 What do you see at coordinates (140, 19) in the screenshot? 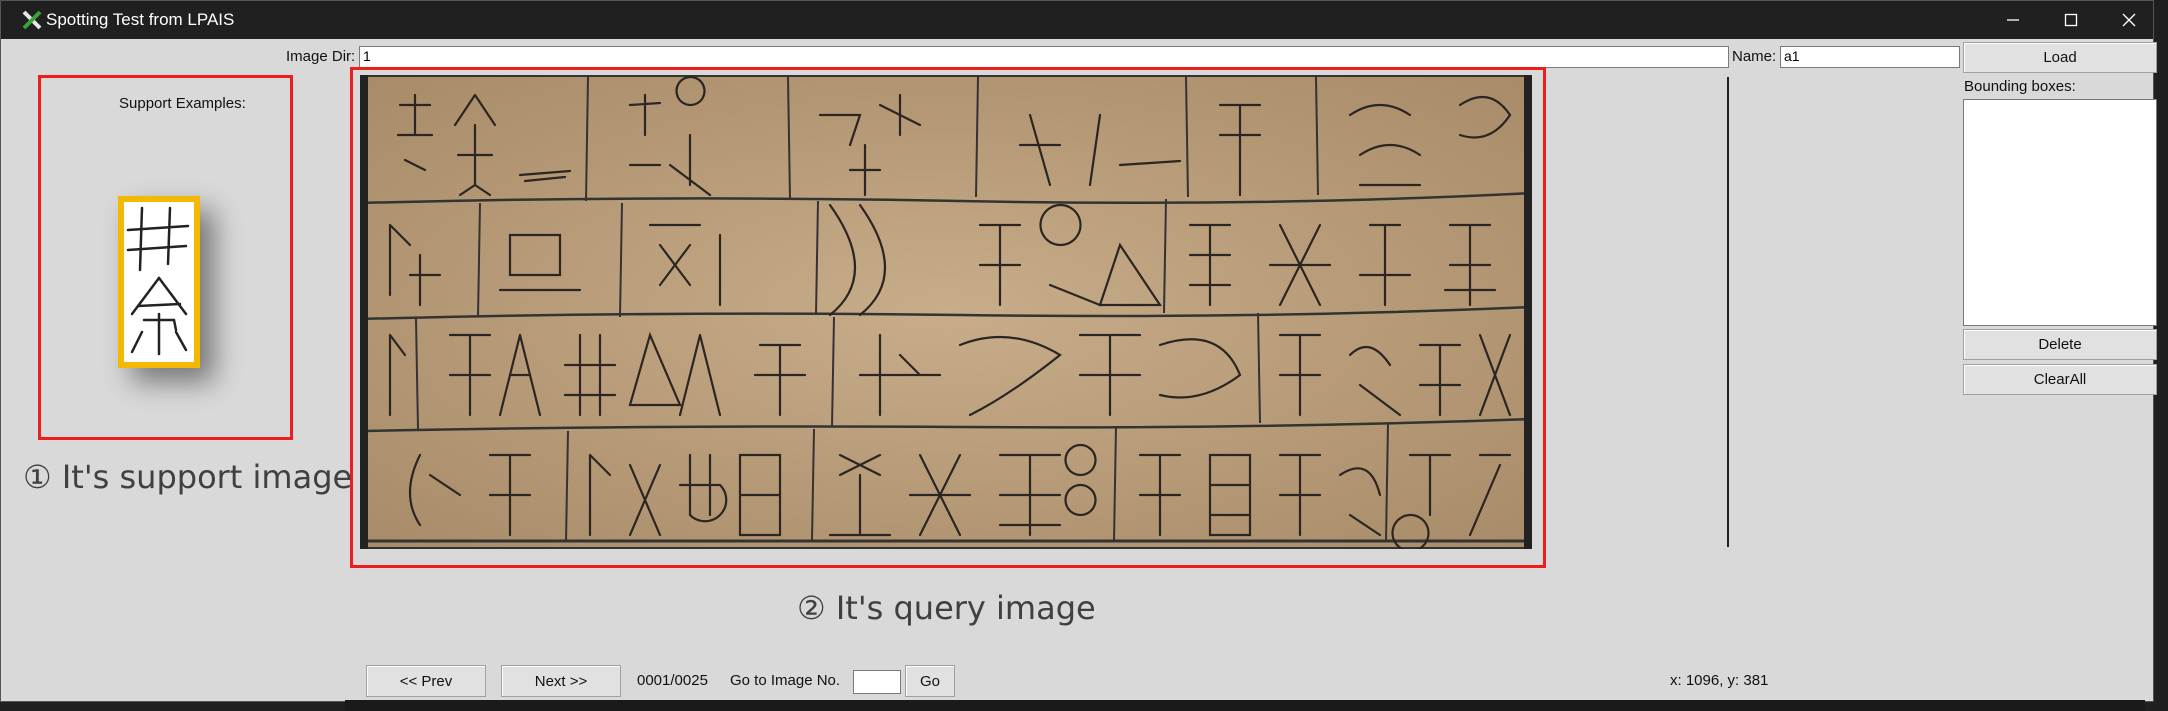
I see `window-title: Spotting Test from LPAIS` at bounding box center [140, 19].